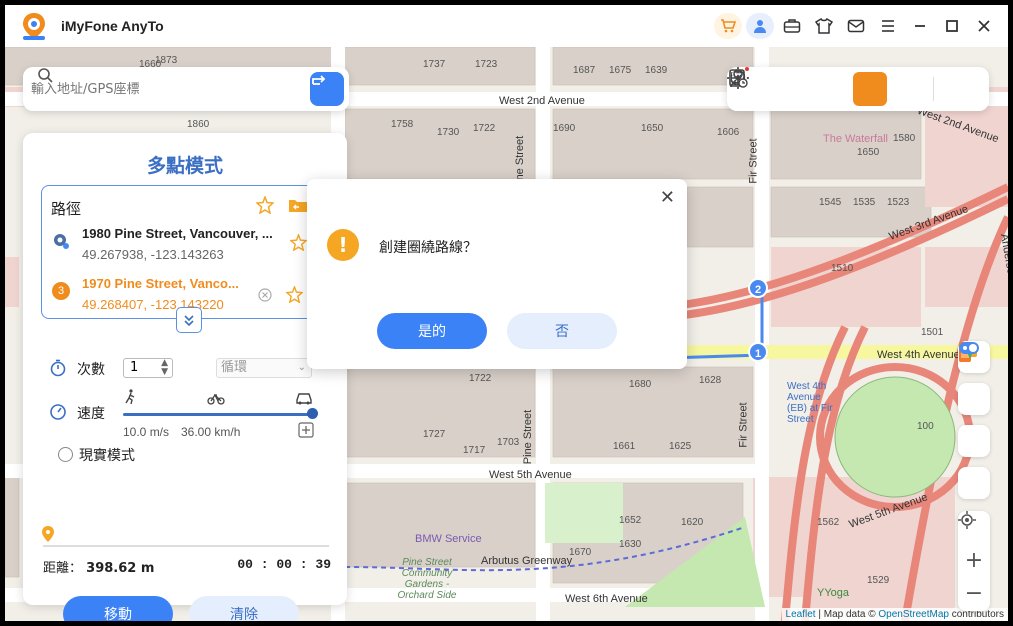  Describe the element at coordinates (211, 432) in the screenshot. I see `speed-kmh: 36.00 km/h` at that location.